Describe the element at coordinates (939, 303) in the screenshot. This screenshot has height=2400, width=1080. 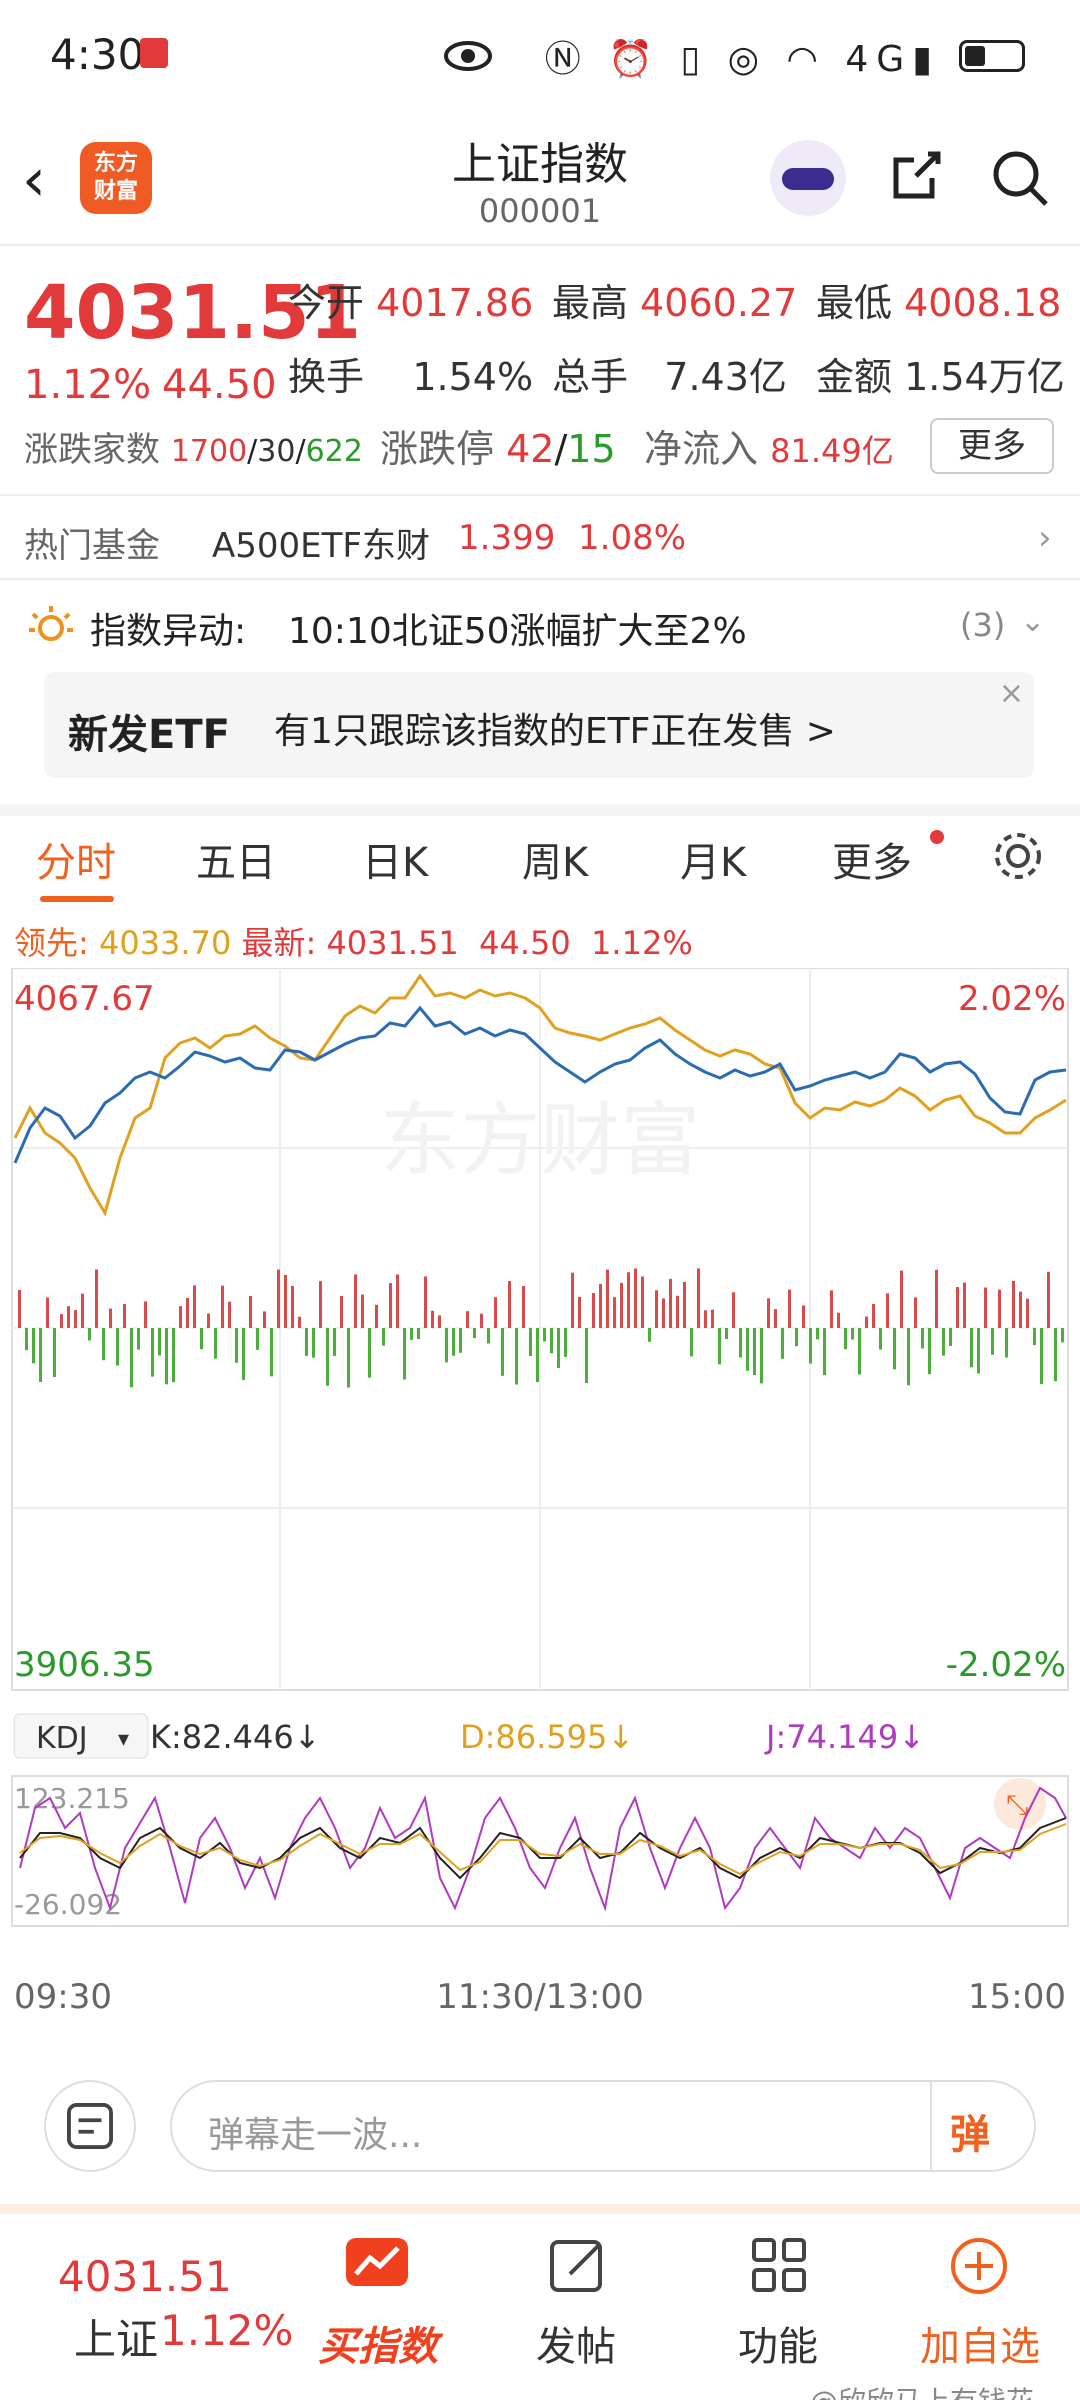
I see `low-field: 最低 4008.18` at that location.